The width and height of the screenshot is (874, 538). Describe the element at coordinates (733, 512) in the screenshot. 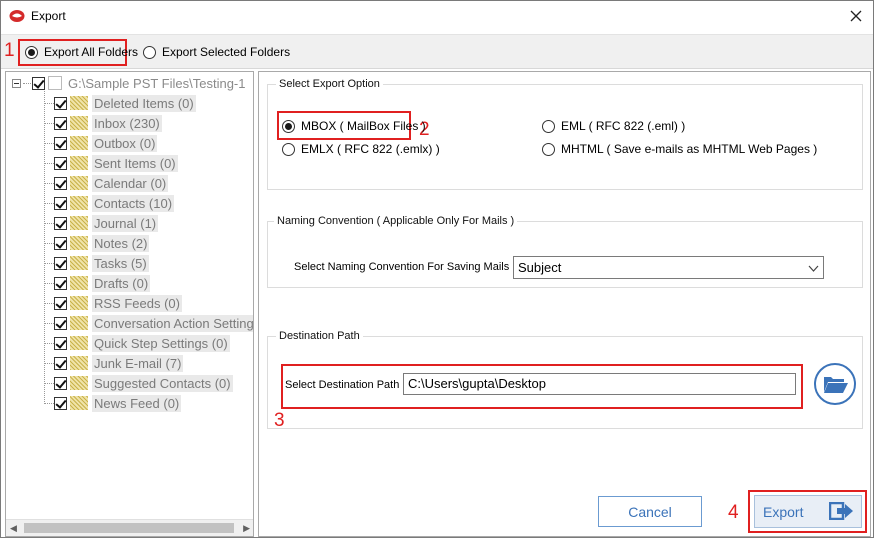

I see `annotation-4: 4` at that location.